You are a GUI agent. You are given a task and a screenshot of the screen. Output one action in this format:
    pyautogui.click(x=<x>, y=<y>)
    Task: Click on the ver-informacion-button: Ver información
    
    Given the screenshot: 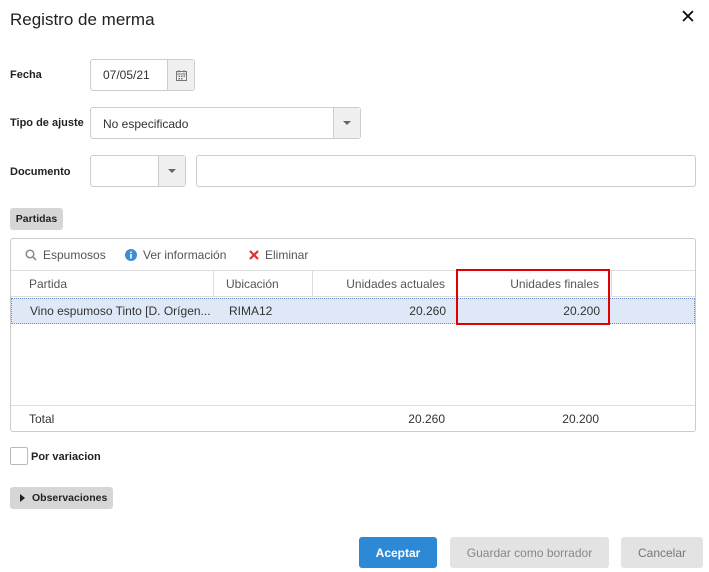 What is the action you would take?
    pyautogui.click(x=175, y=255)
    